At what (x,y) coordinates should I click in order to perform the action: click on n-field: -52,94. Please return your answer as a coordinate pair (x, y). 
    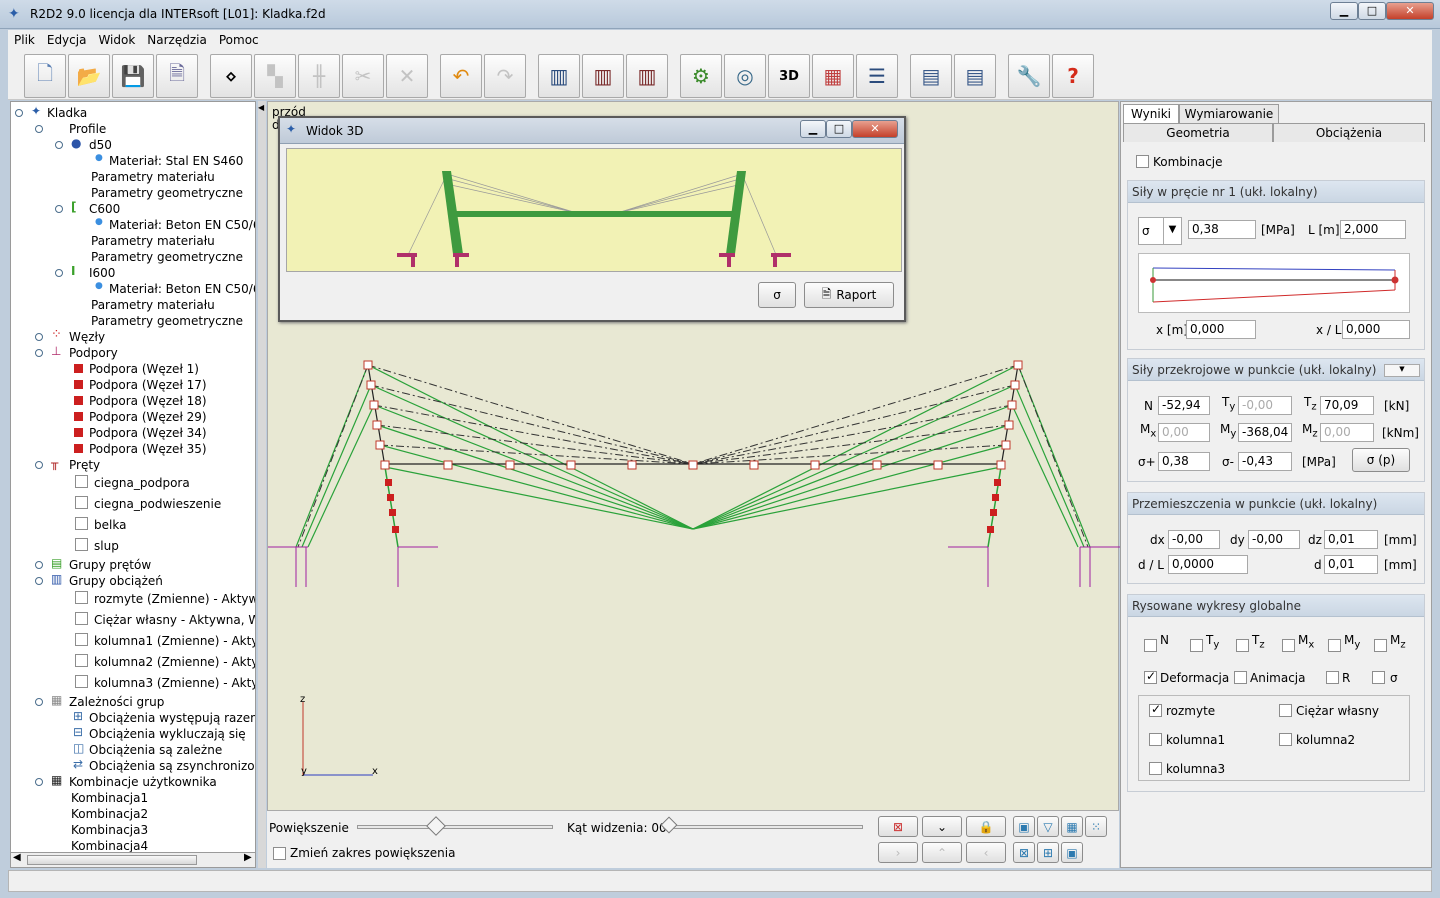
    Looking at the image, I should click on (1184, 405).